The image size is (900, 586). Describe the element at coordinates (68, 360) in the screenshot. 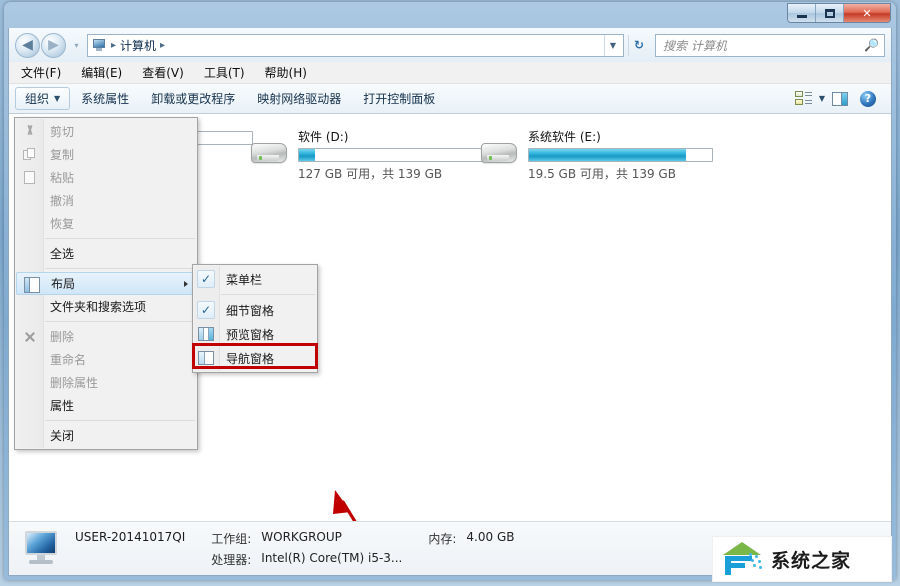

I see `menu-item-label: 重命名` at that location.